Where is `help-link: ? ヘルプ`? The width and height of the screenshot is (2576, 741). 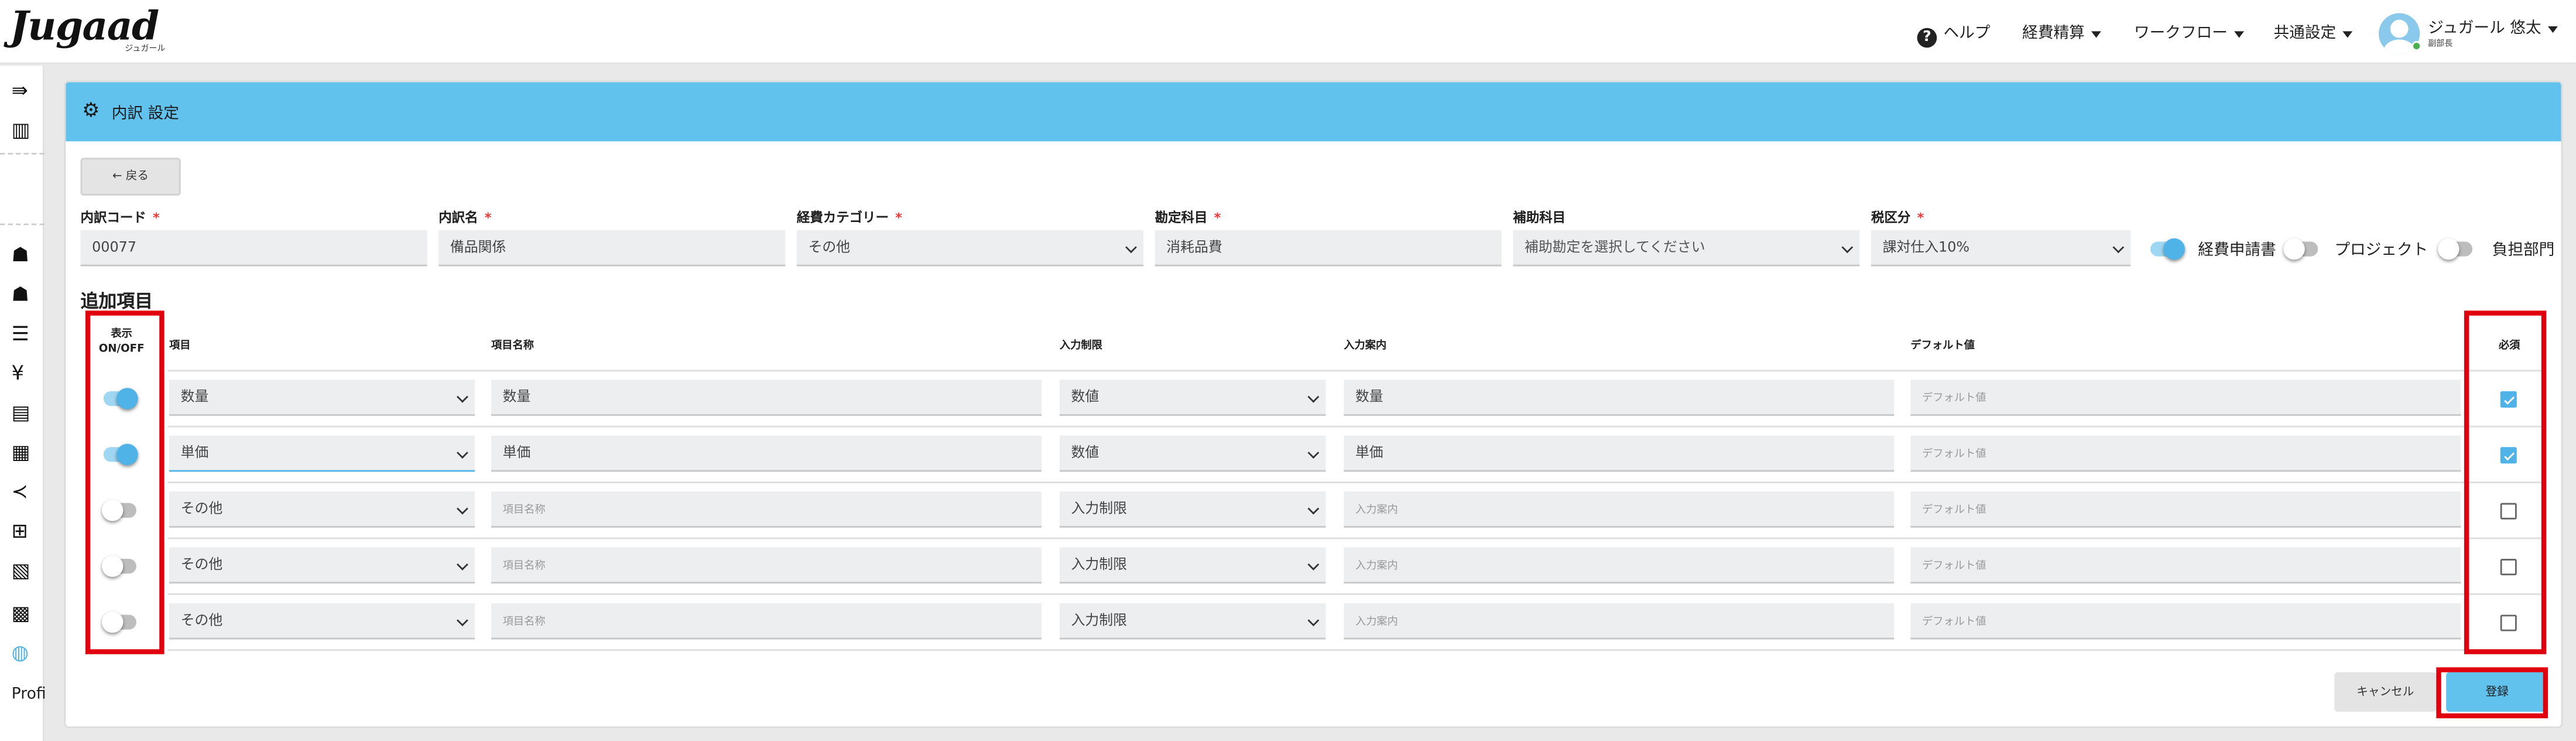
help-link: ? ヘルプ is located at coordinates (1954, 34).